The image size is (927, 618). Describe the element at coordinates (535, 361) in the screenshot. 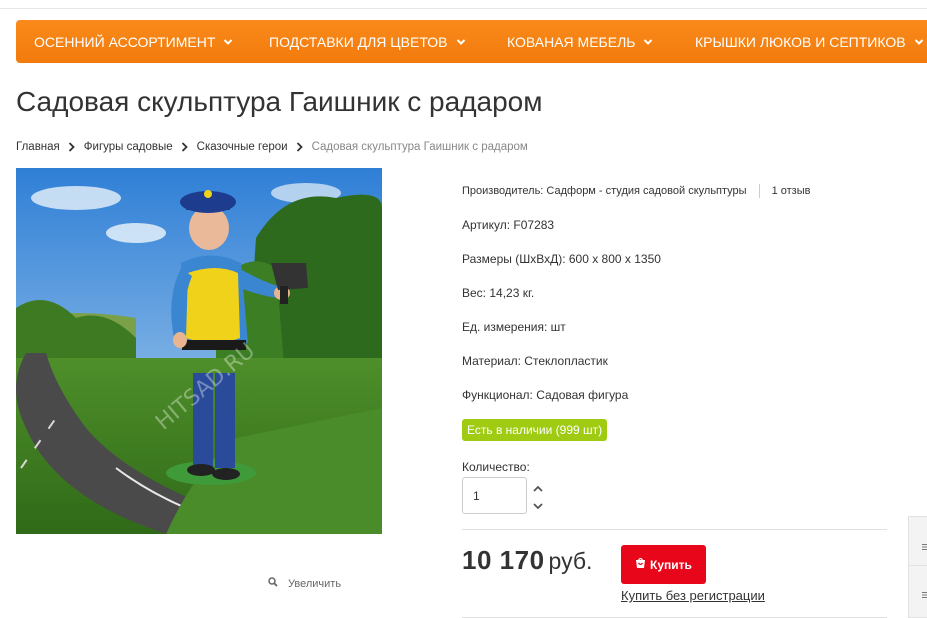

I see `material-row: Материал: Стеклопластик` at that location.